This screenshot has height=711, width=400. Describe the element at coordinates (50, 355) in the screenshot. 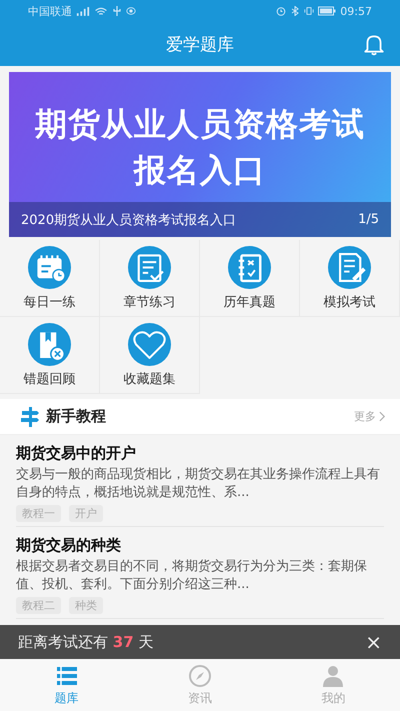

I see `shortcut-tile: 错题回顾` at that location.